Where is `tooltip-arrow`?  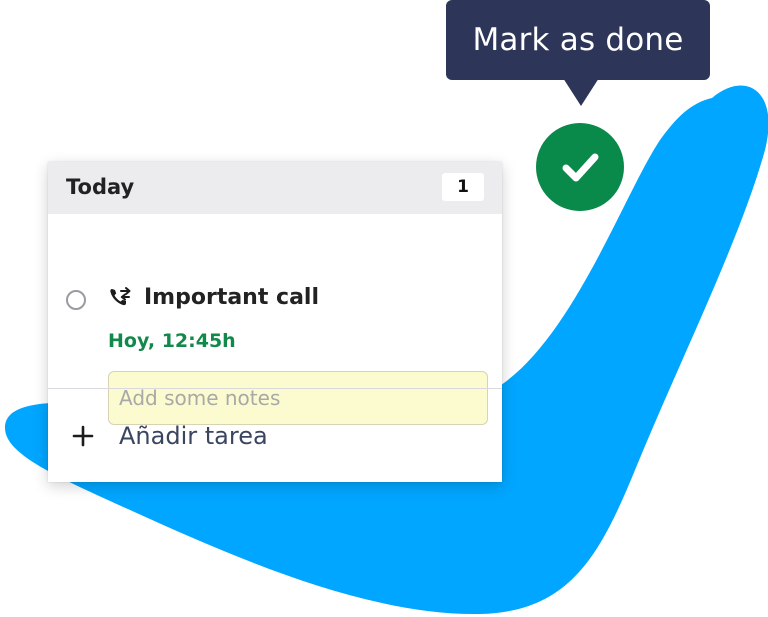 tooltip-arrow is located at coordinates (581, 92).